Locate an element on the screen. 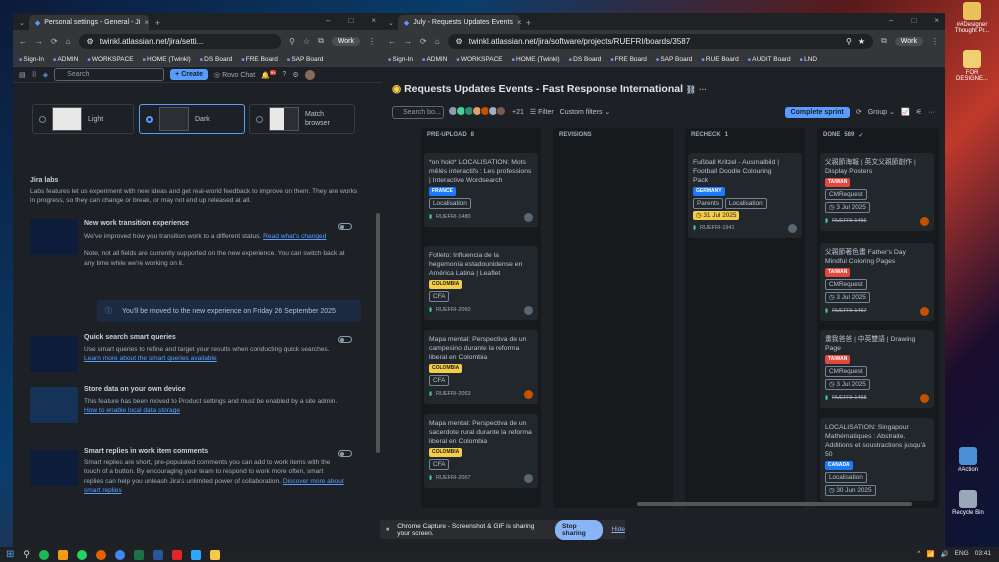 The width and height of the screenshot is (999, 562). help-icon: ? is located at coordinates (284, 74).